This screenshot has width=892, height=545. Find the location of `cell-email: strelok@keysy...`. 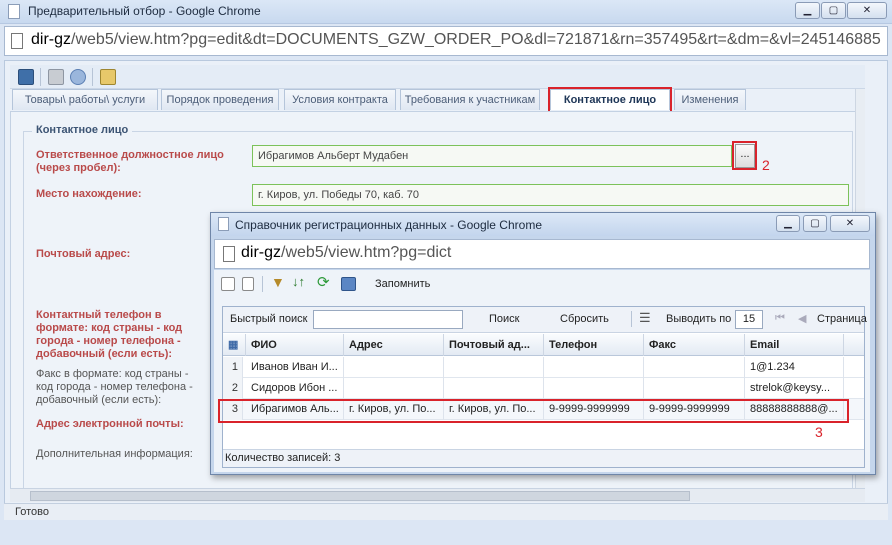

cell-email: strelok@keysy... is located at coordinates (794, 388).